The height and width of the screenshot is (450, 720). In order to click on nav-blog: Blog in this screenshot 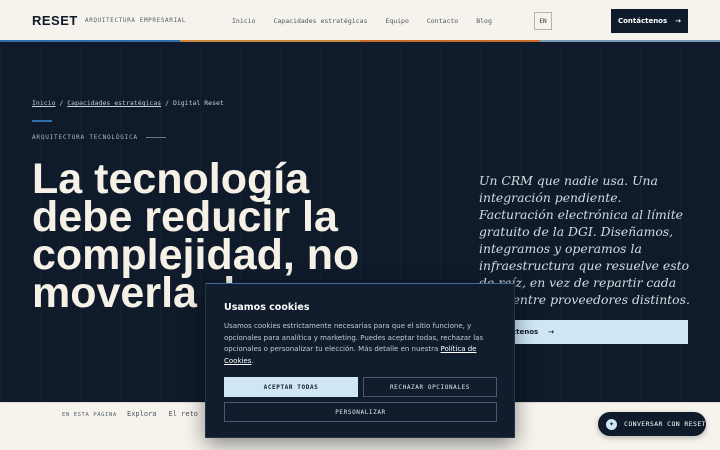, I will do `click(484, 21)`.